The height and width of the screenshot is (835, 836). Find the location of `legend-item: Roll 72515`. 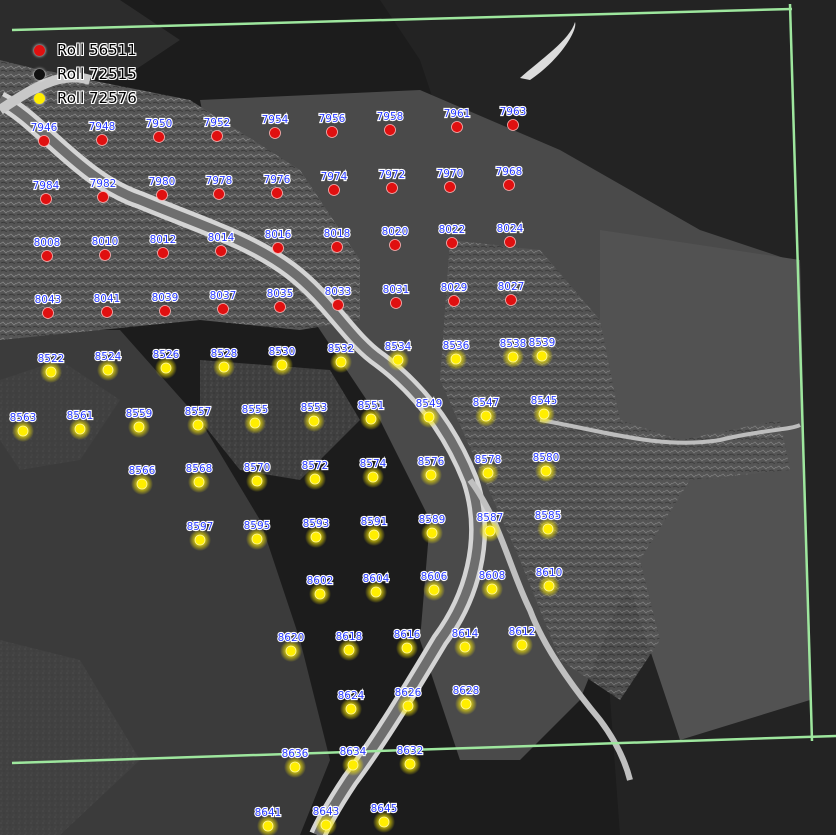

legend-item: Roll 72515 is located at coordinates (85, 74).